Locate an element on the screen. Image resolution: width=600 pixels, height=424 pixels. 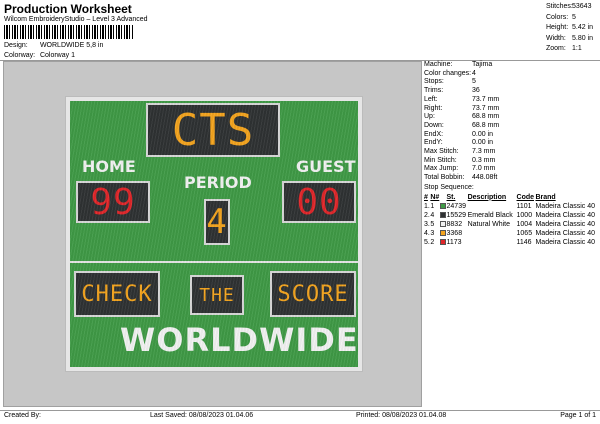
col-header: Code is located at coordinates (525, 197).